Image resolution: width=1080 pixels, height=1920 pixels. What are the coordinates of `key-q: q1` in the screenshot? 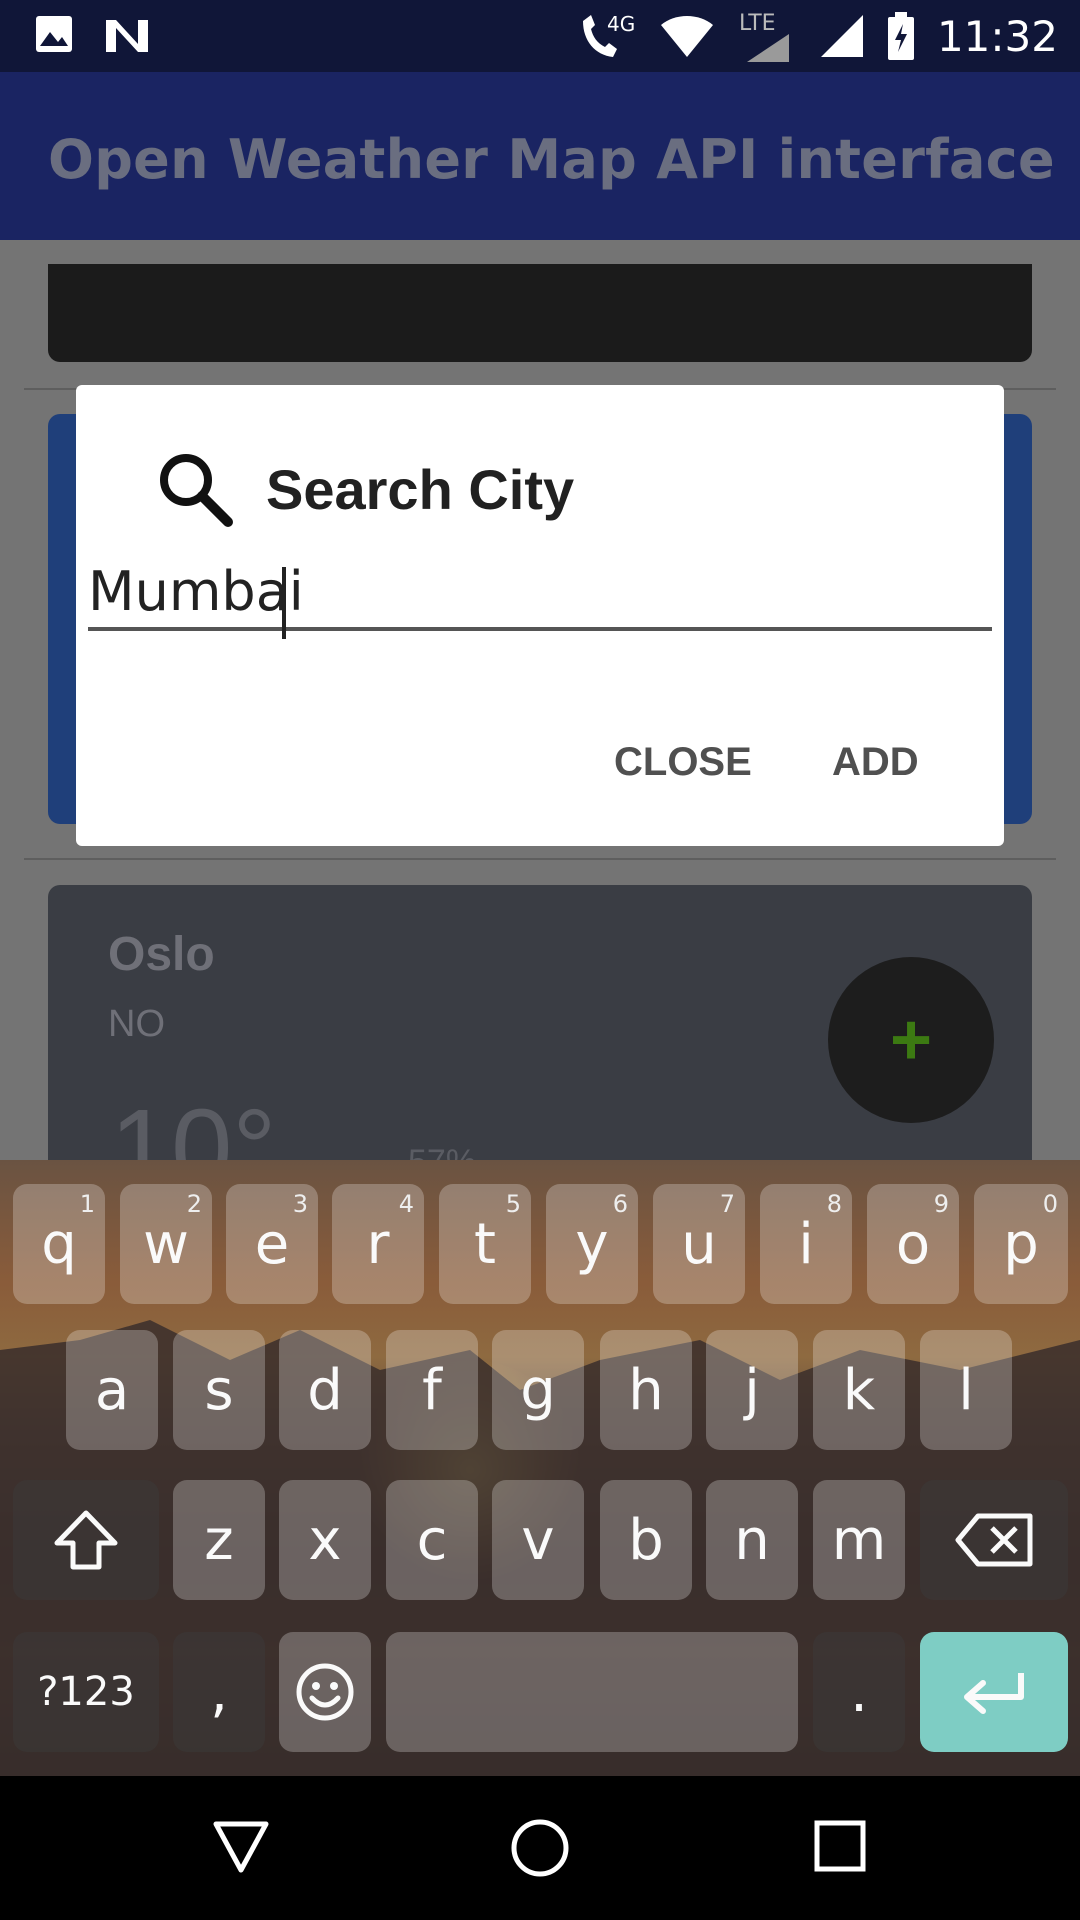 It's located at (59, 1244).